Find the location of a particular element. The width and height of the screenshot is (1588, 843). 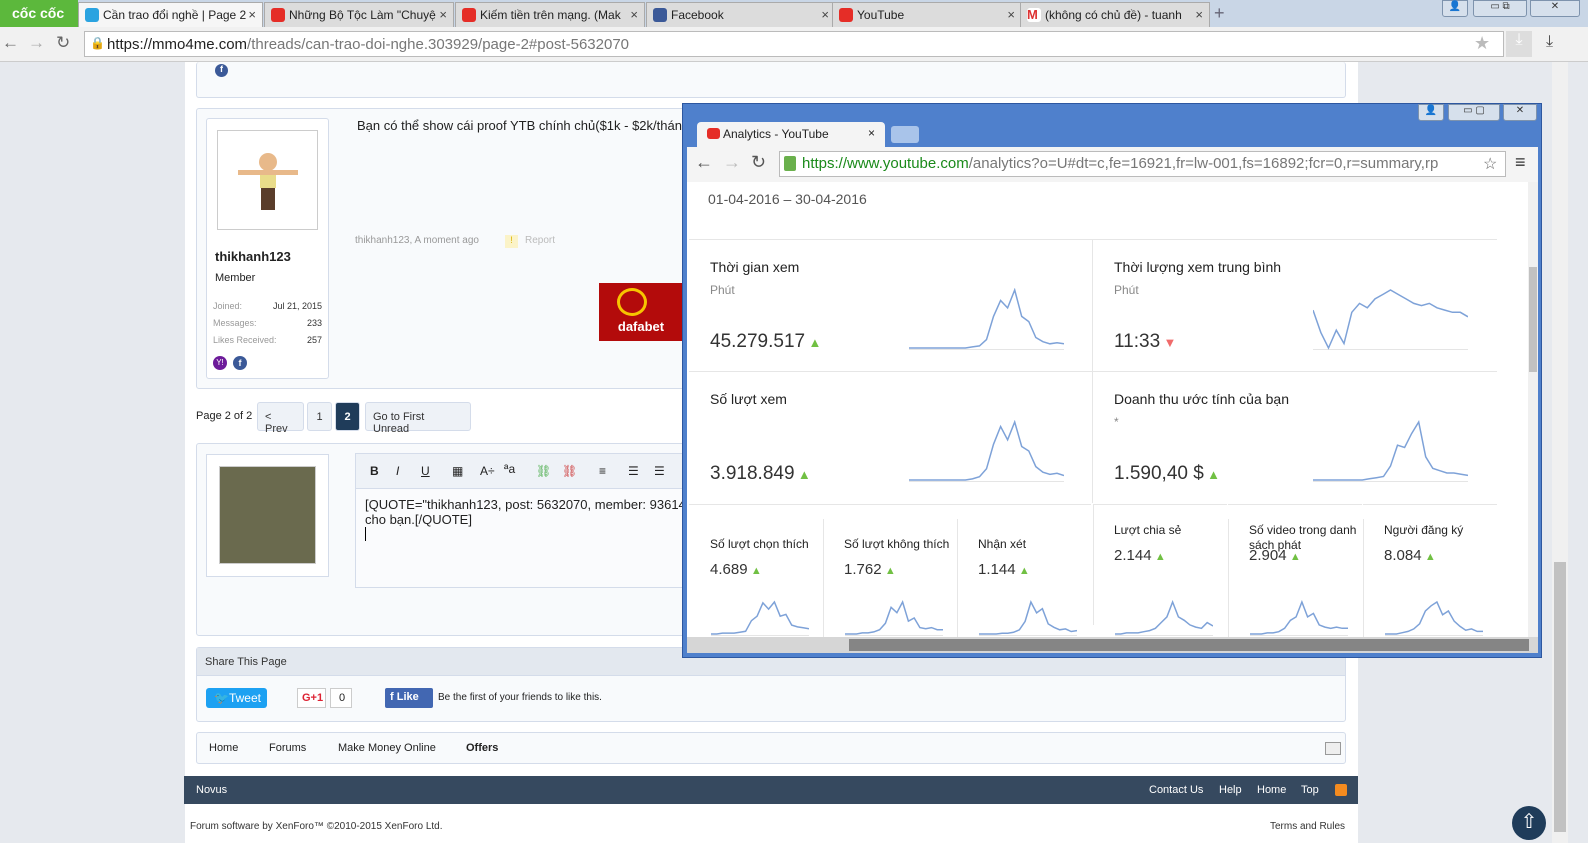

small-metric-card: Nhận xét 1.144 ▲ is located at coordinates (1024, 571).